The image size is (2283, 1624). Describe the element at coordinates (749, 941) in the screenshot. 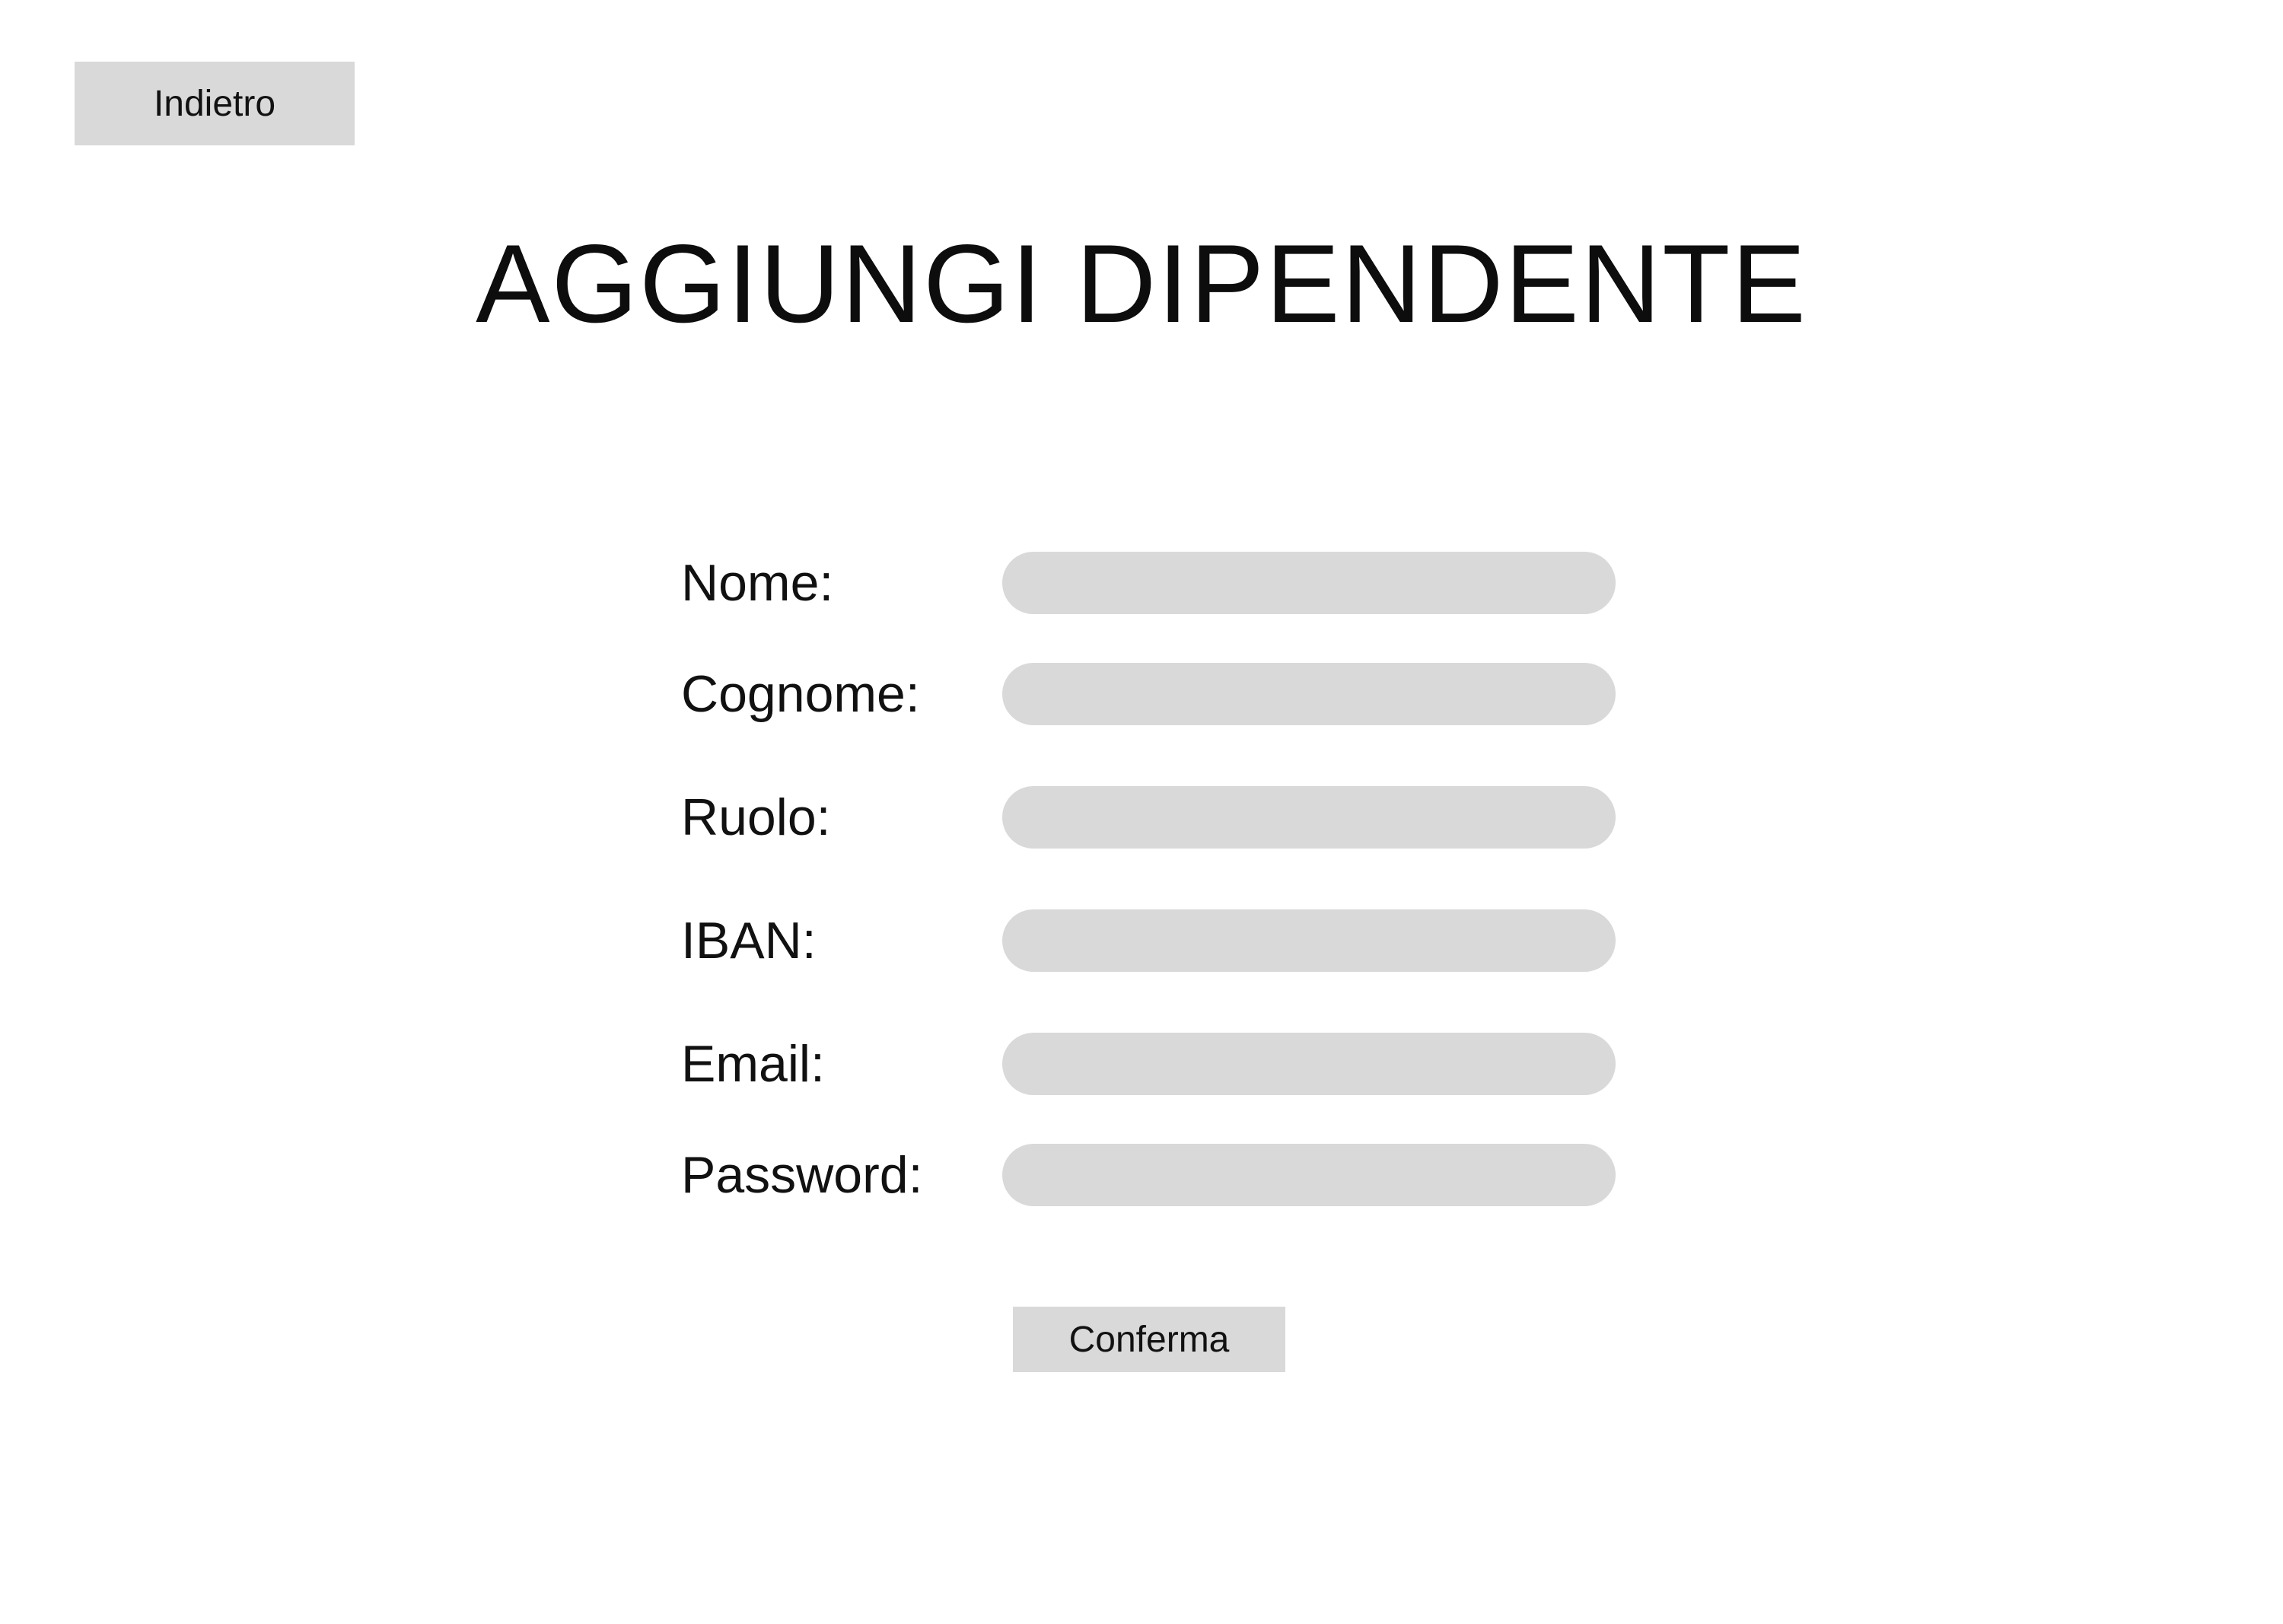

I see `iban-label: IBAN:` at that location.